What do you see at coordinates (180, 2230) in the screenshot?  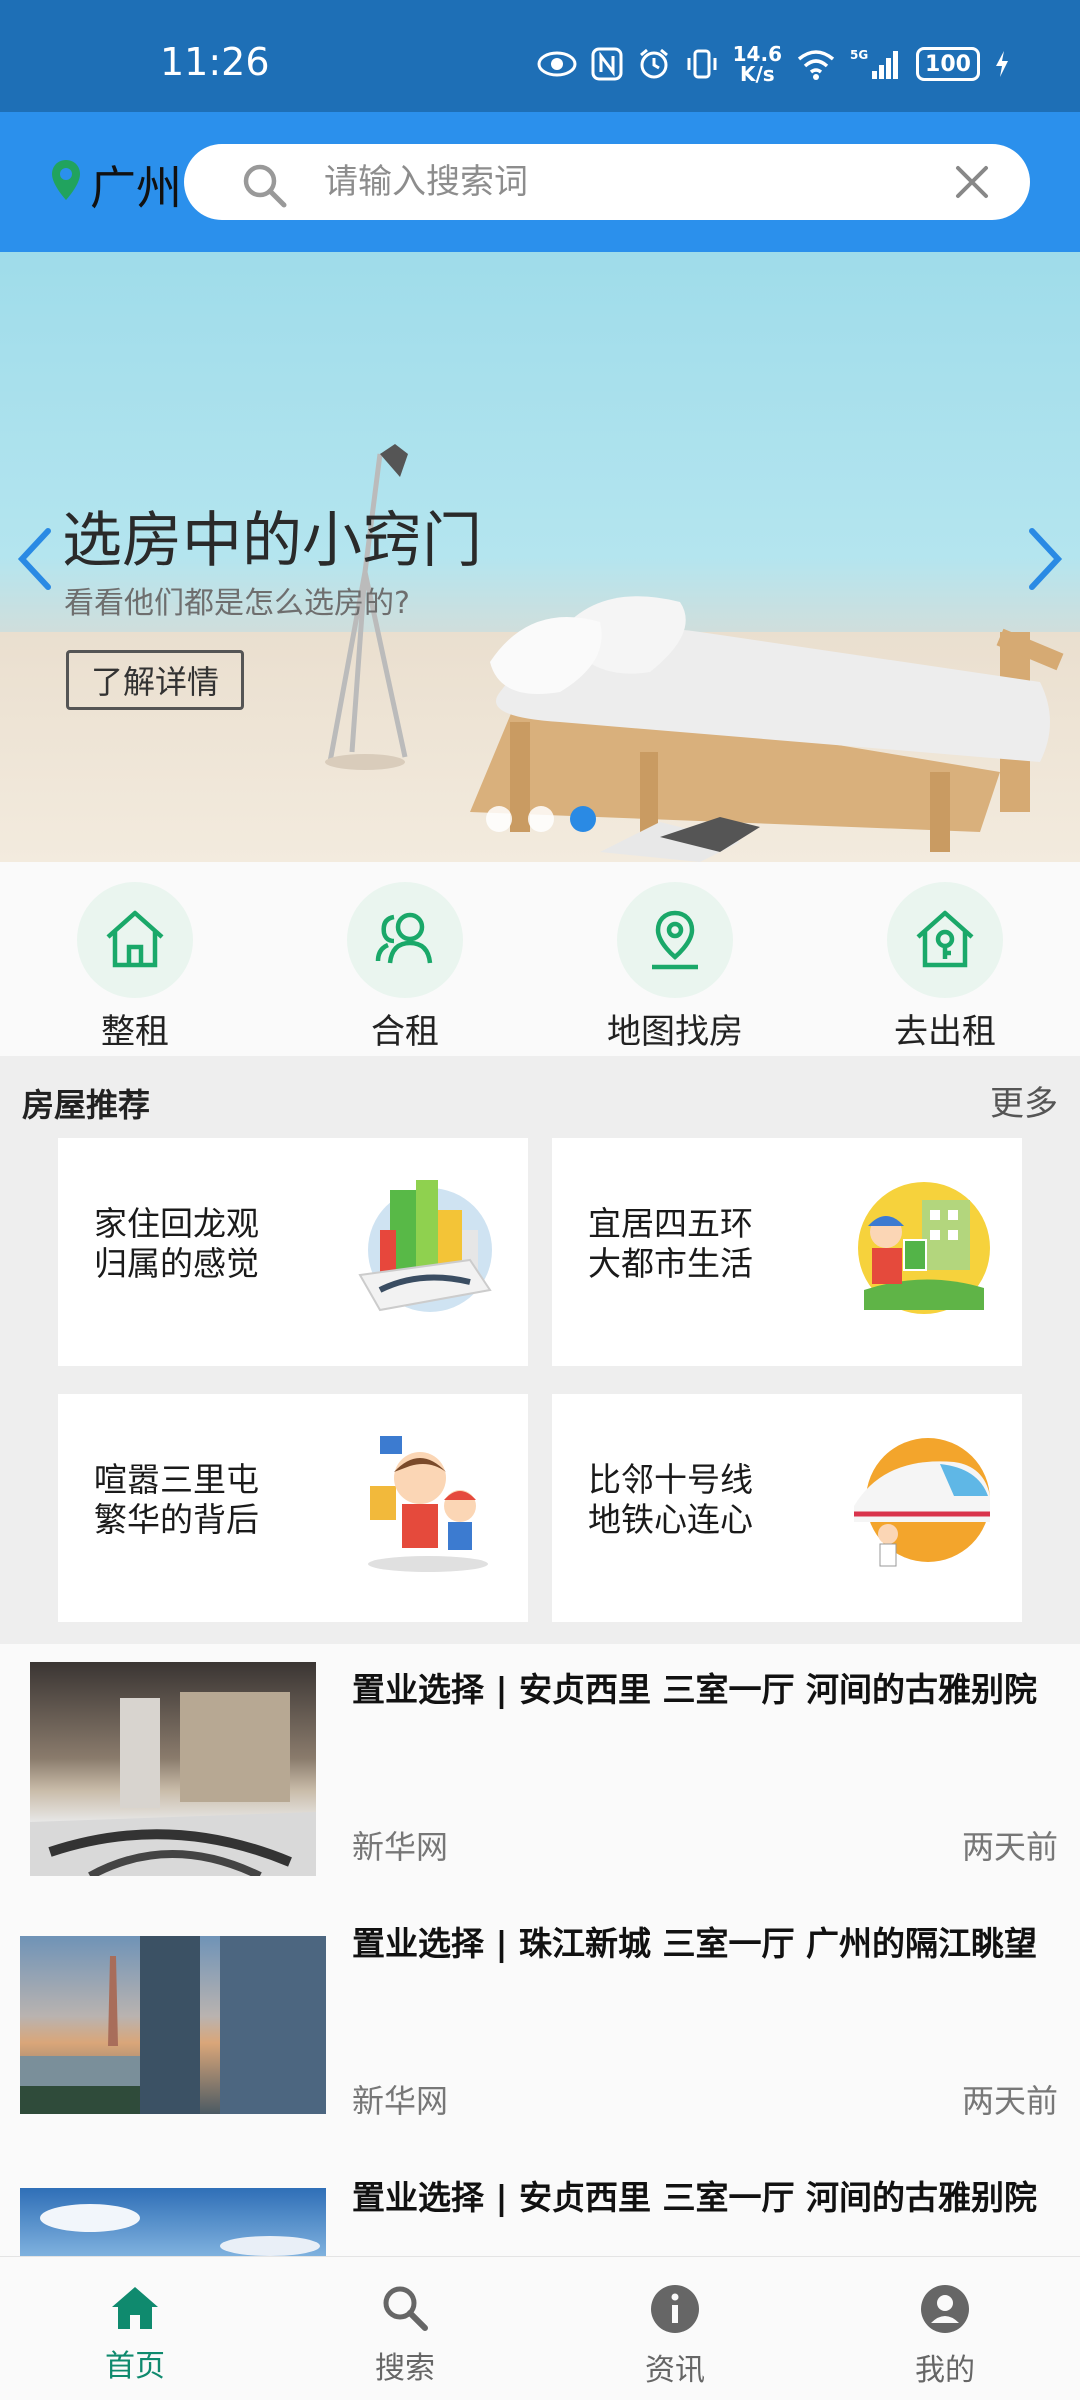 I see `sky-photo` at bounding box center [180, 2230].